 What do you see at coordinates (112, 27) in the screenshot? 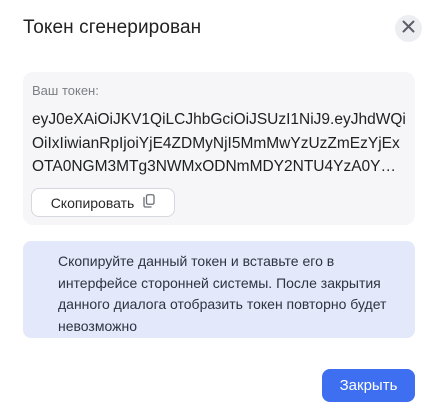
I see `dialog-title: Токен сгенерирован` at bounding box center [112, 27].